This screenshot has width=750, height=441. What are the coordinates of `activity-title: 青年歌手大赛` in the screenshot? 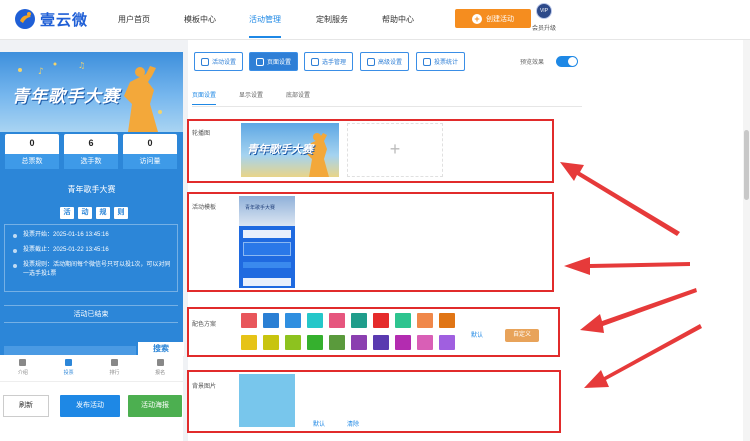 It's located at (91, 189).